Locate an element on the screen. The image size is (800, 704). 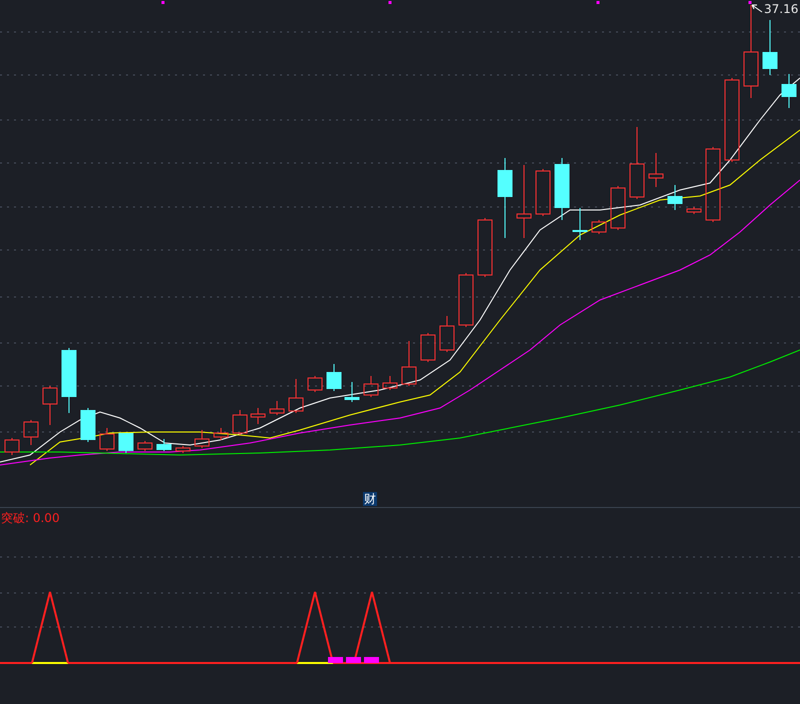
finance-badge: 财 is located at coordinates (370, 499).